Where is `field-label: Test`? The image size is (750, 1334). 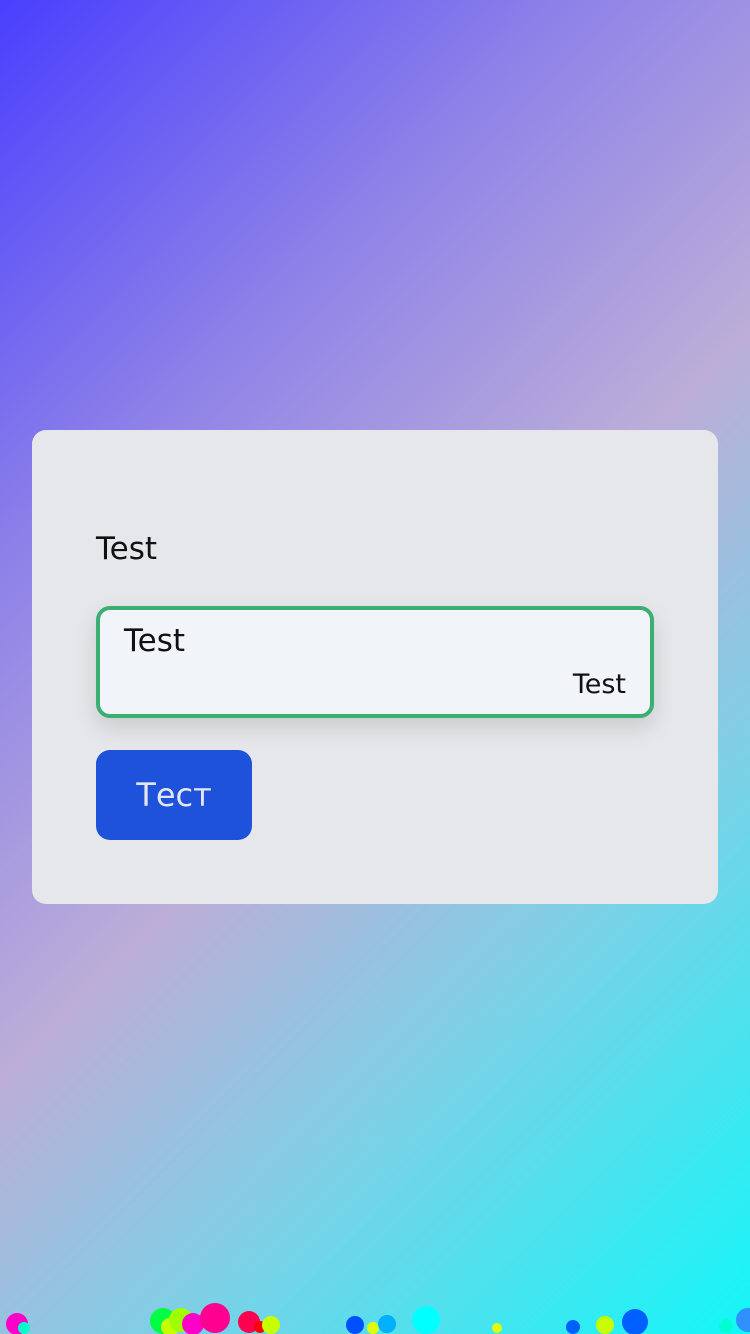 field-label: Test is located at coordinates (127, 549).